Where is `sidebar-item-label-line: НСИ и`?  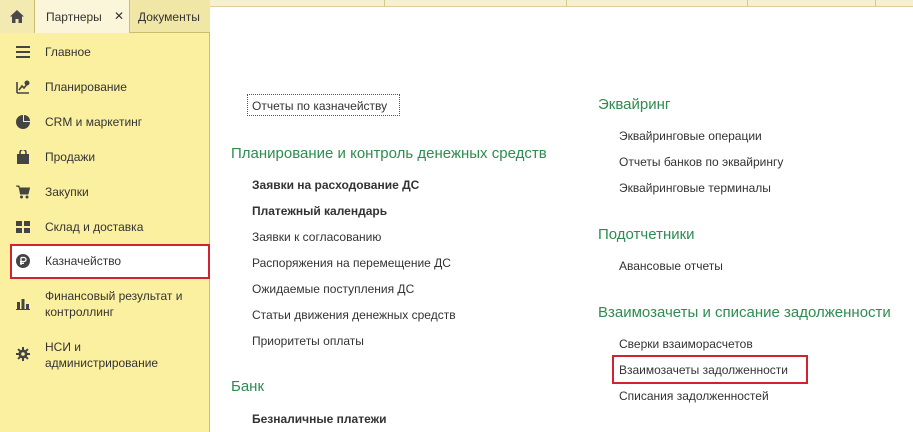 sidebar-item-label-line: НСИ и is located at coordinates (63, 347).